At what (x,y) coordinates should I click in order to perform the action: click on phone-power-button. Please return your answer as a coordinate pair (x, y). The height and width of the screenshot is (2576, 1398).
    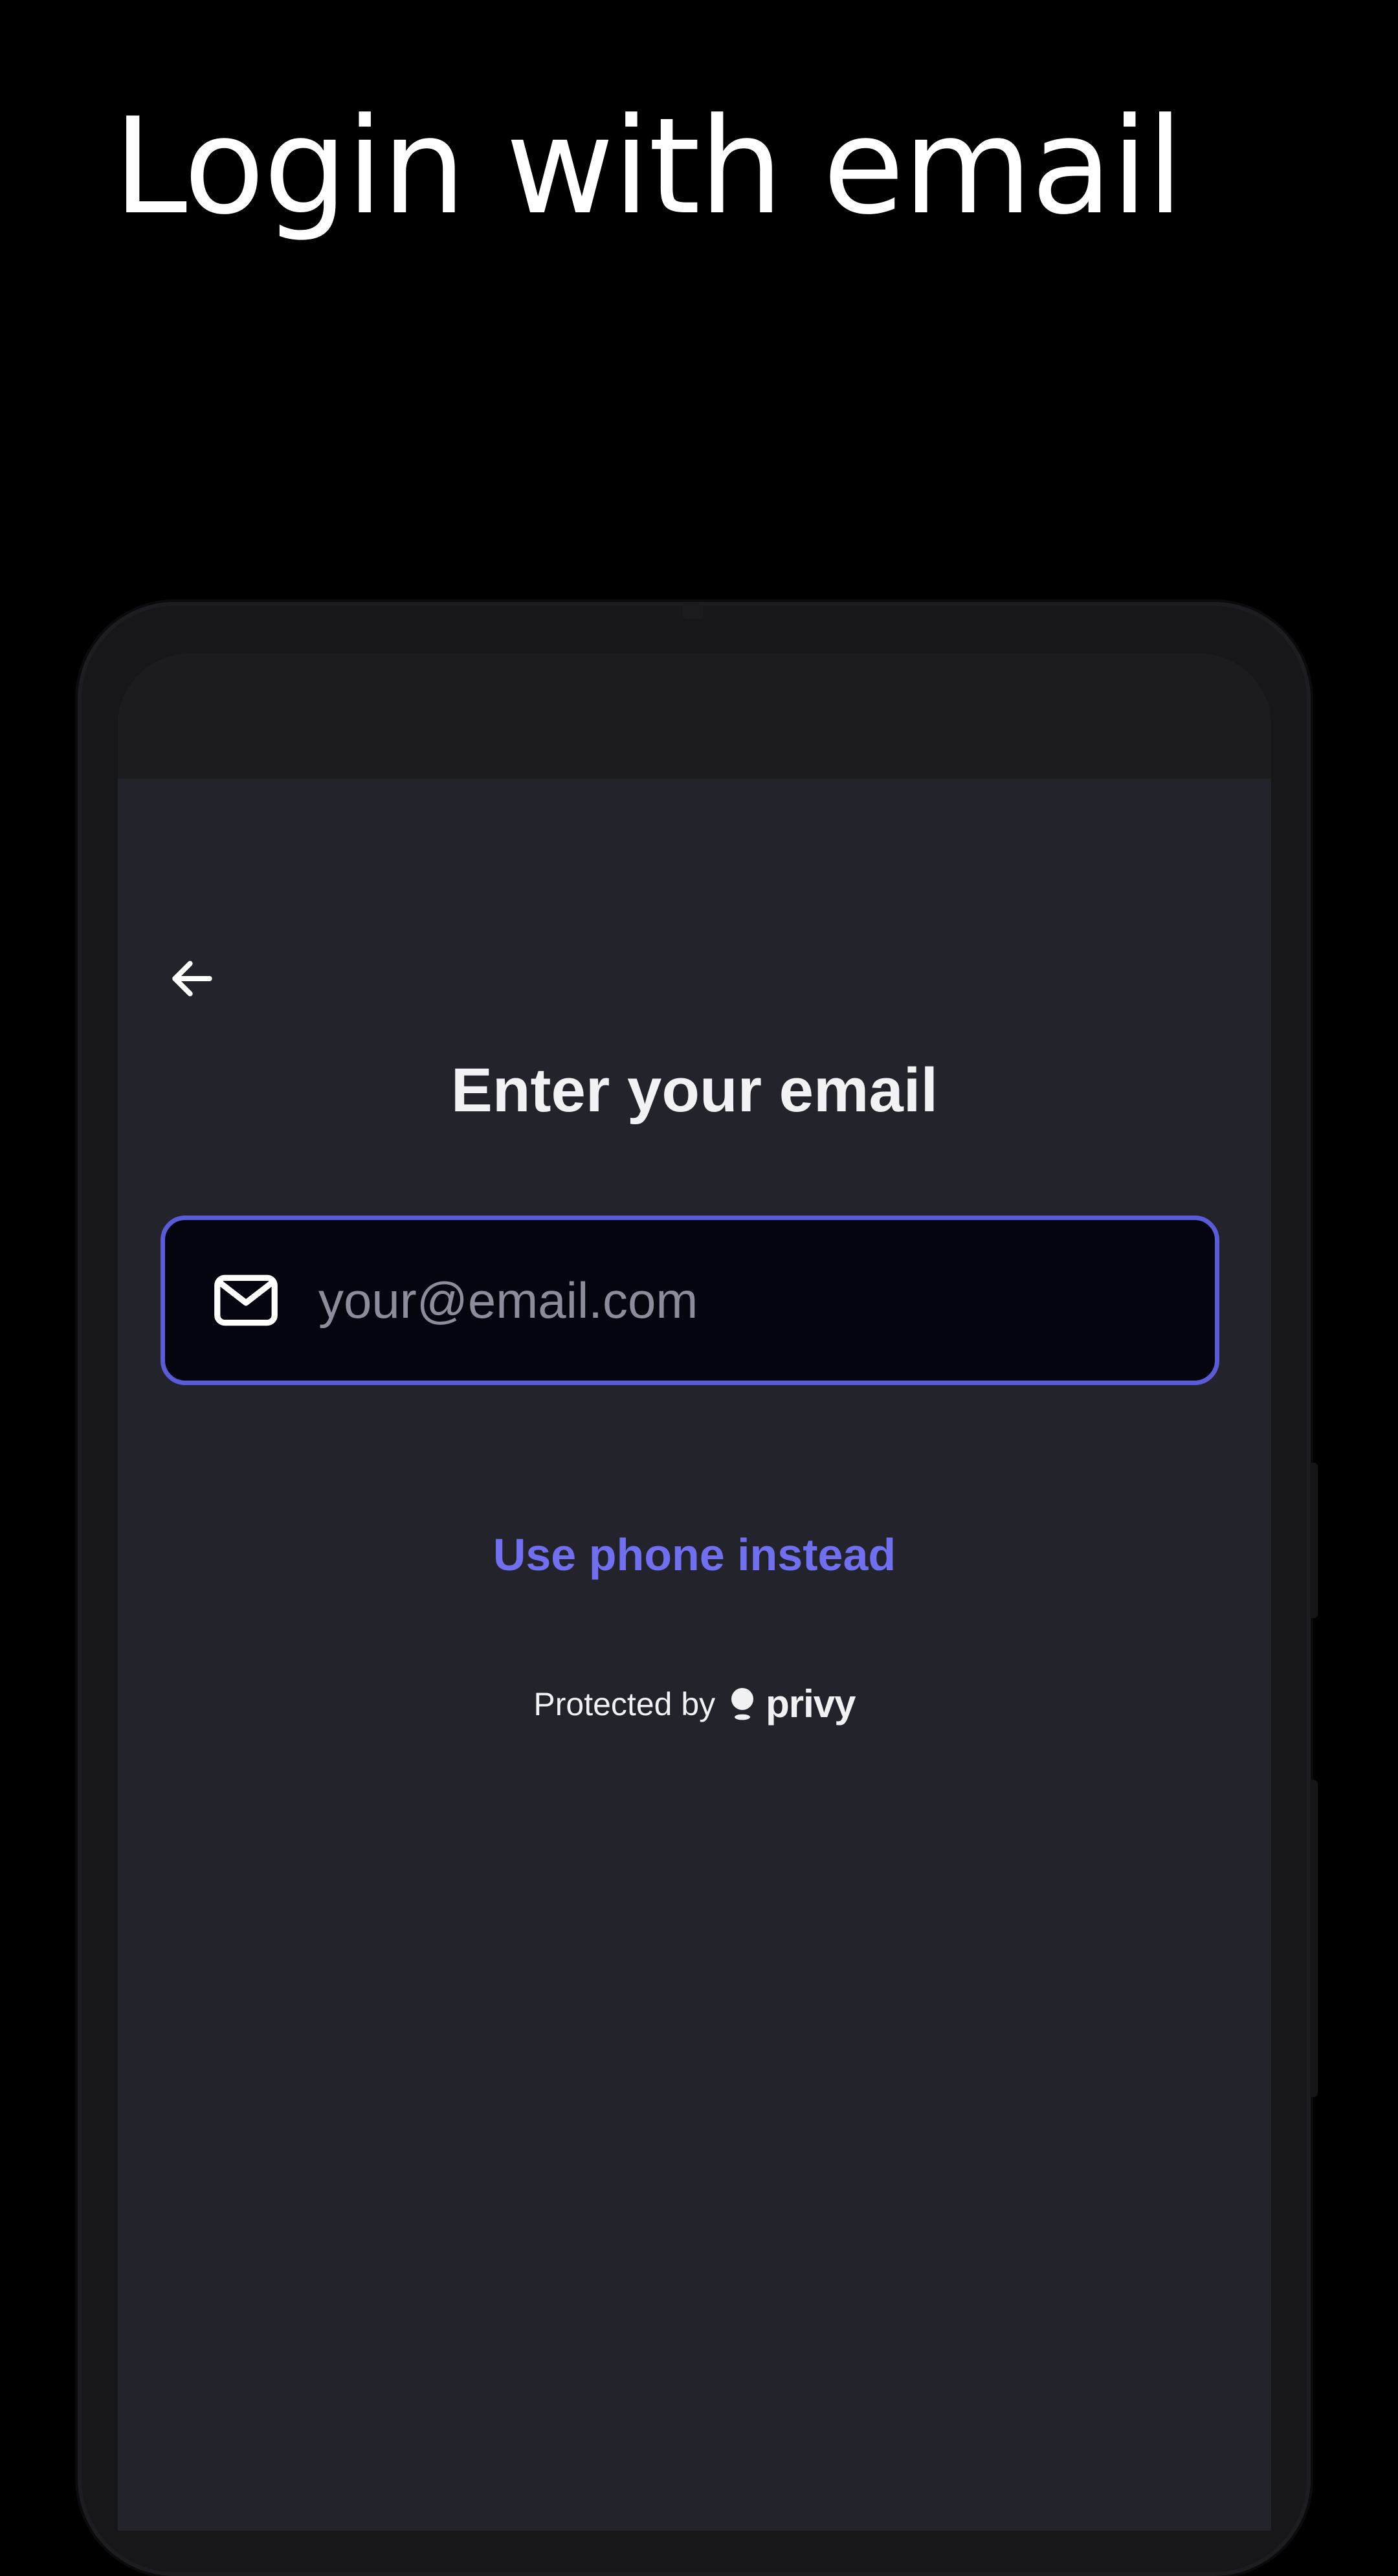
    Looking at the image, I should click on (1314, 1938).